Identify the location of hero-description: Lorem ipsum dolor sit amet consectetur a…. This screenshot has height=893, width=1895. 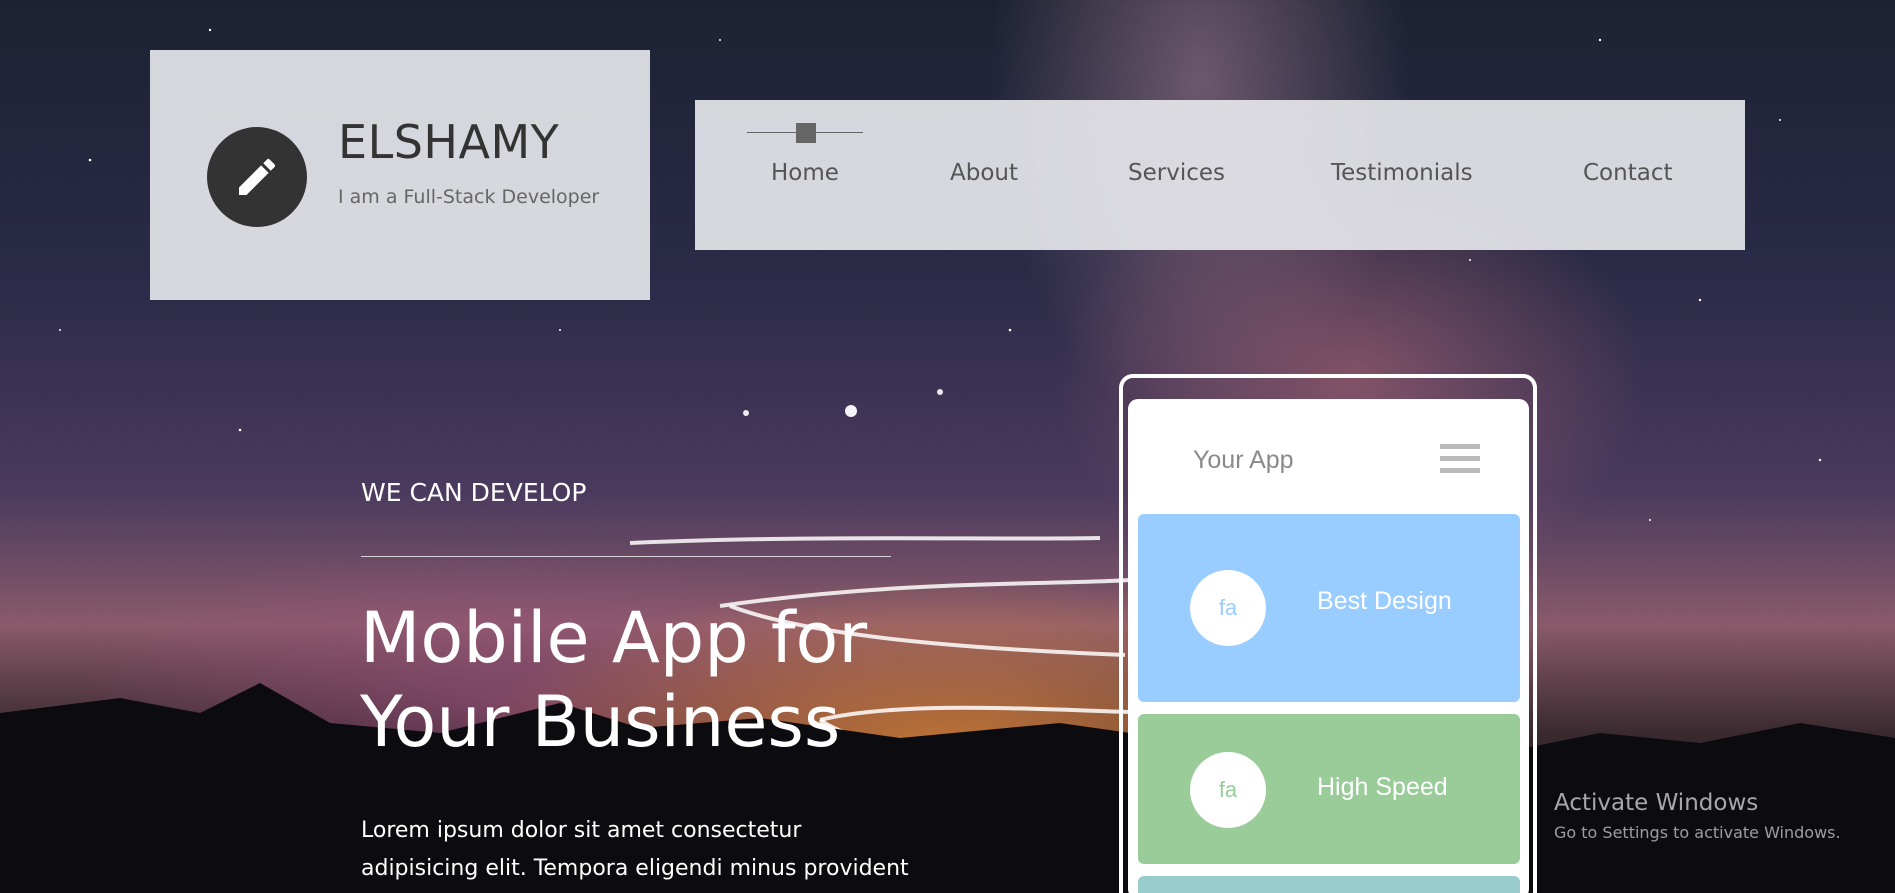
(641, 850).